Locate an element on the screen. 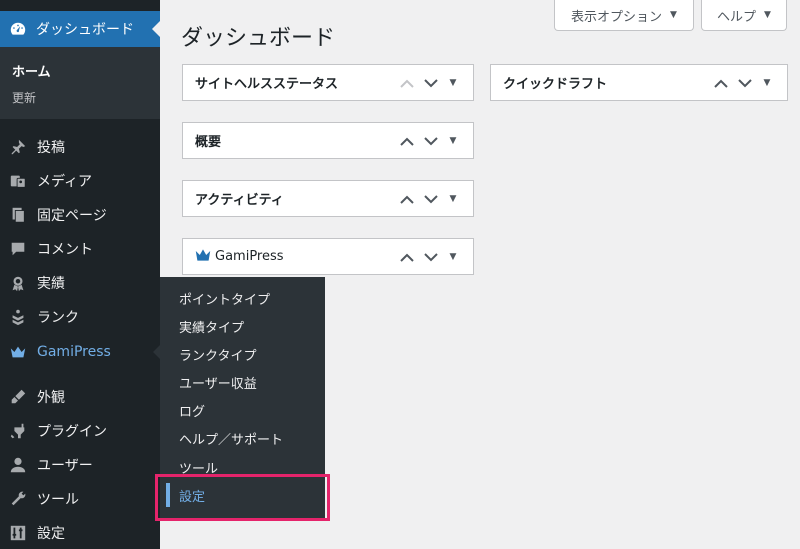  screen-options-label: 表示オプション is located at coordinates (617, 17).